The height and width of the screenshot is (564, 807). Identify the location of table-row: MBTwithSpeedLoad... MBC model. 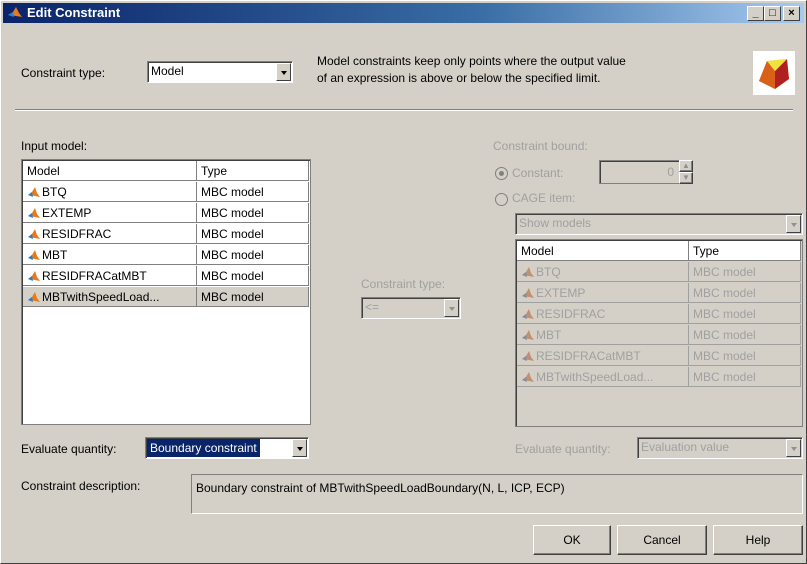
(659, 377).